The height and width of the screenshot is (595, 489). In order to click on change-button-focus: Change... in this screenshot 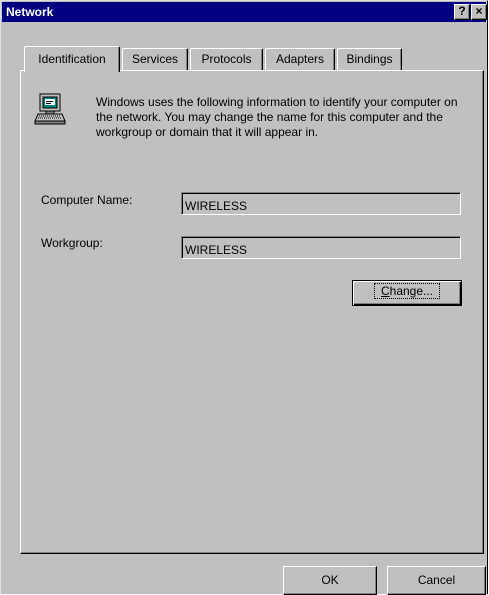, I will do `click(407, 291)`.